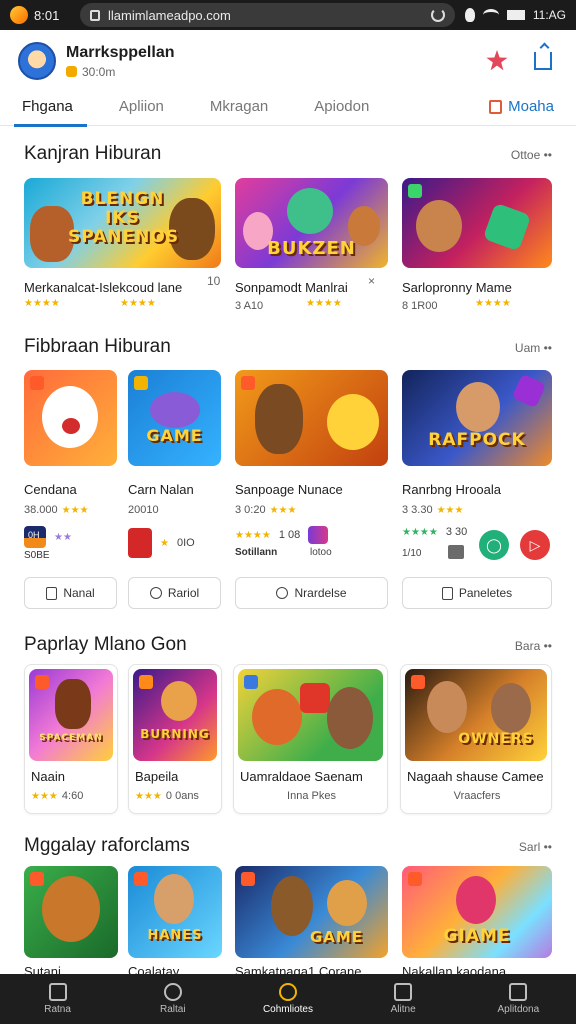 The width and height of the screenshot is (576, 1024). I want to click on app-thumbnail: OWNERS, so click(476, 715).